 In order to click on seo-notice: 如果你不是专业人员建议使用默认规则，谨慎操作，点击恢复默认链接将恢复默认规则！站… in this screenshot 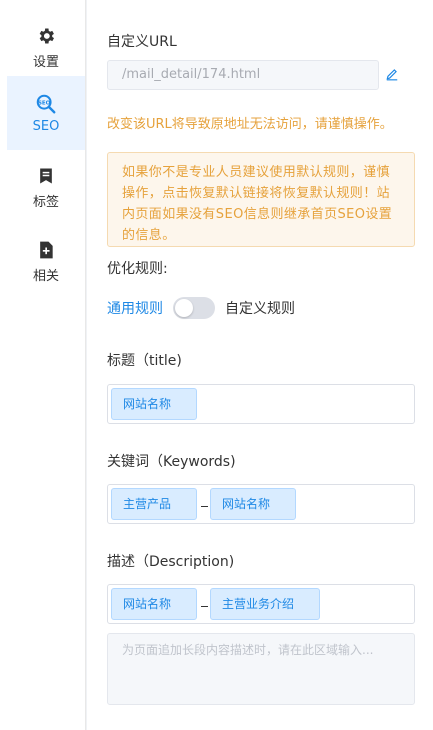, I will do `click(261, 199)`.